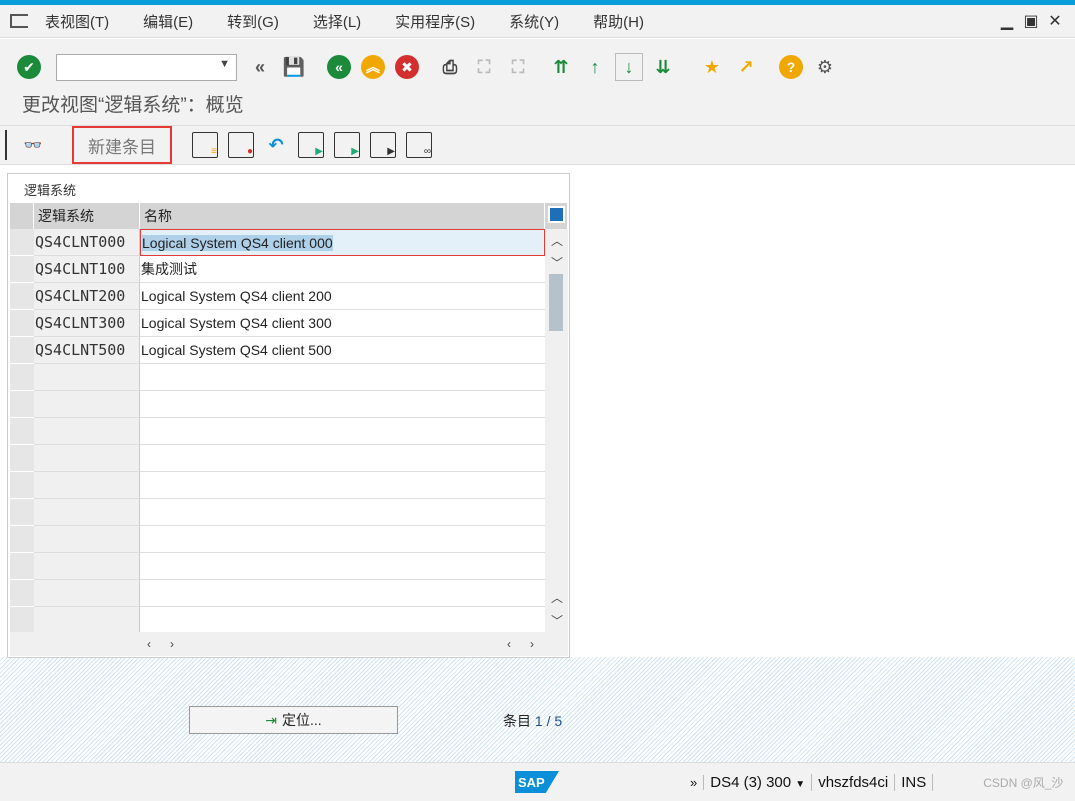 The width and height of the screenshot is (1075, 801). I want to click on column-header-logical-system: 逻辑系统, so click(87, 216).